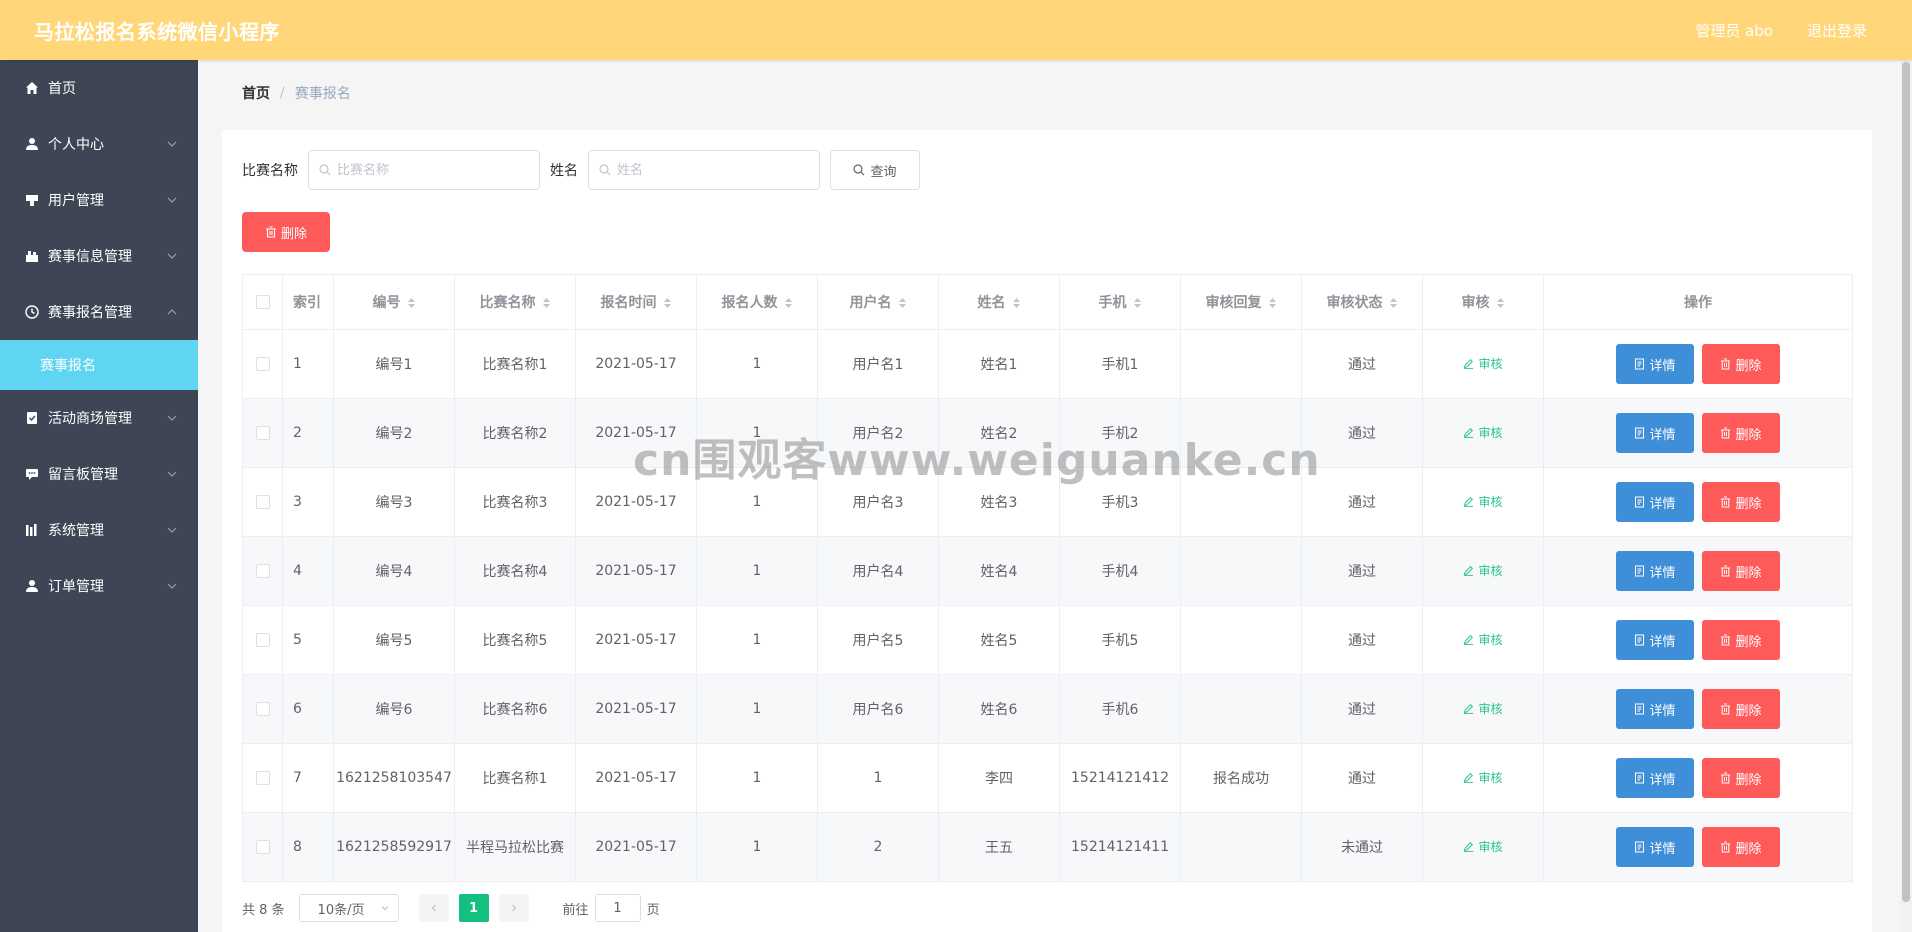 Image resolution: width=1912 pixels, height=932 pixels. I want to click on next-page-button, so click(513, 908).